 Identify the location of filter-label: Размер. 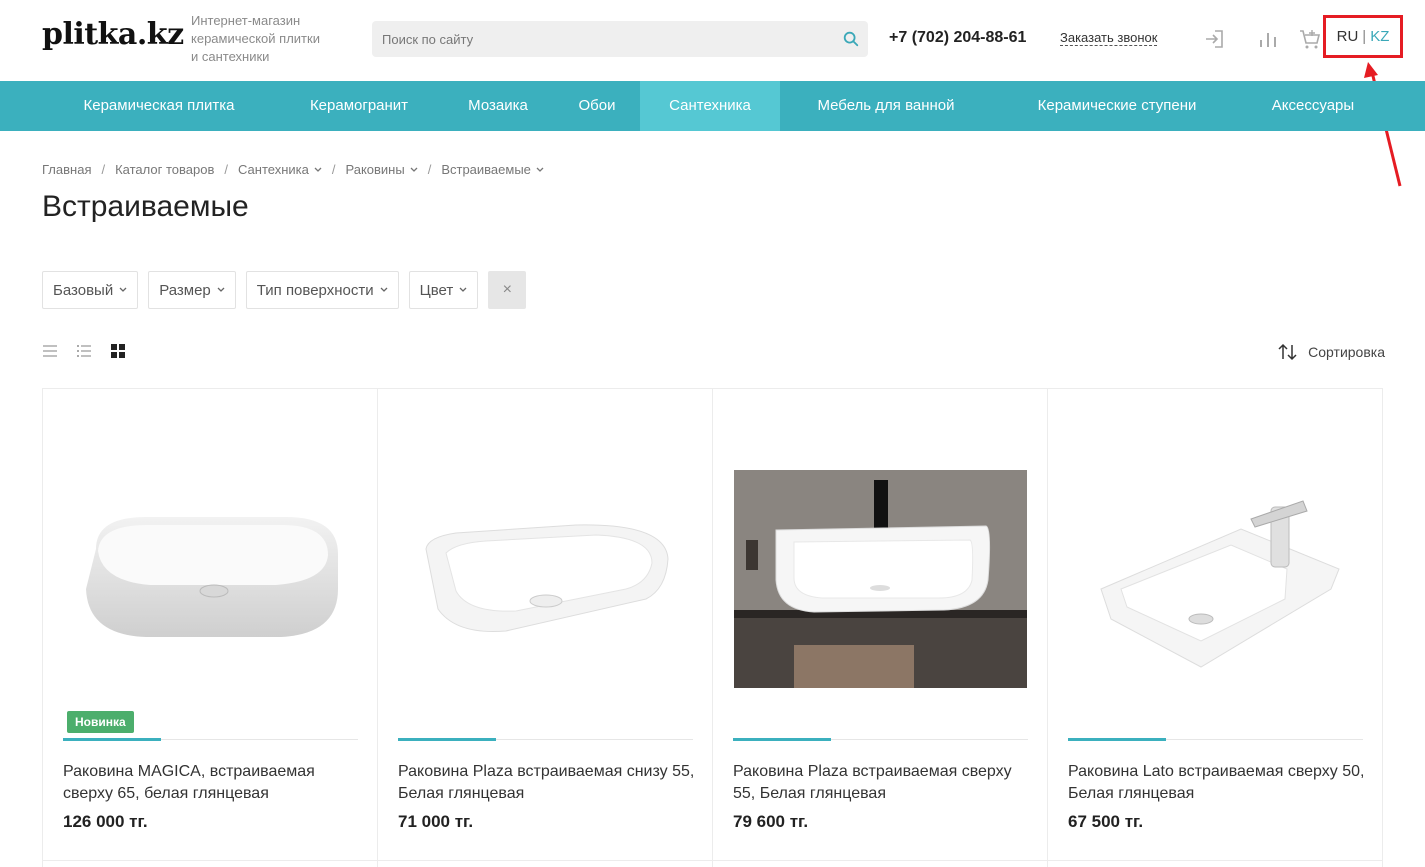
(185, 290).